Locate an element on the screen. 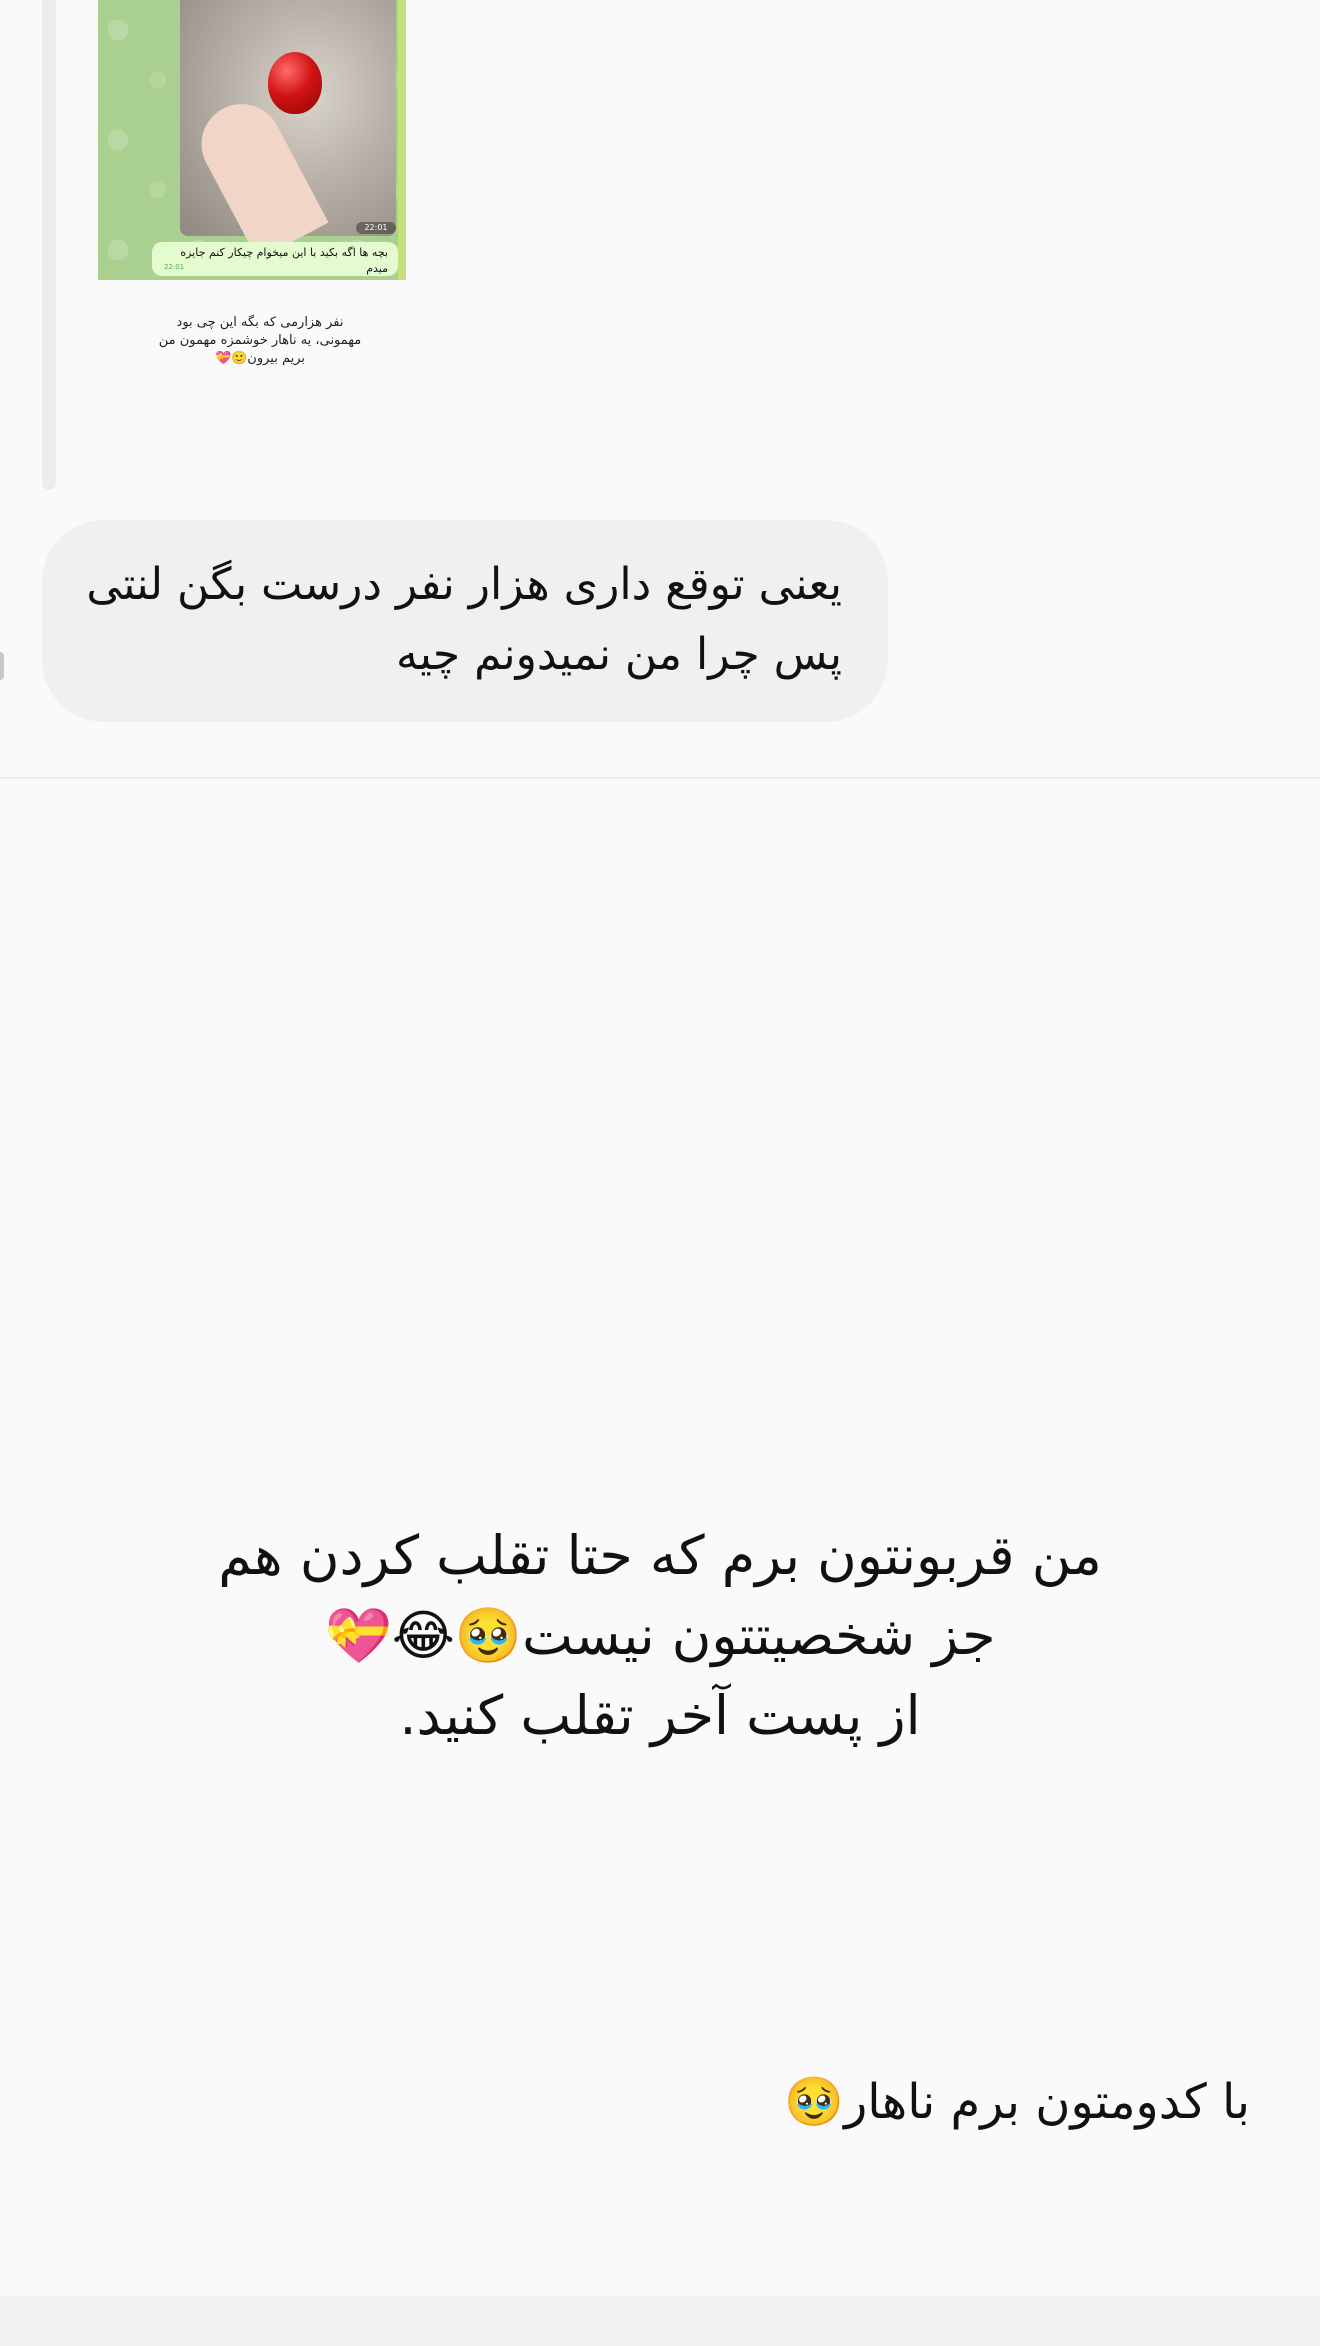  photo-timestamp: 22:01 is located at coordinates (376, 228).